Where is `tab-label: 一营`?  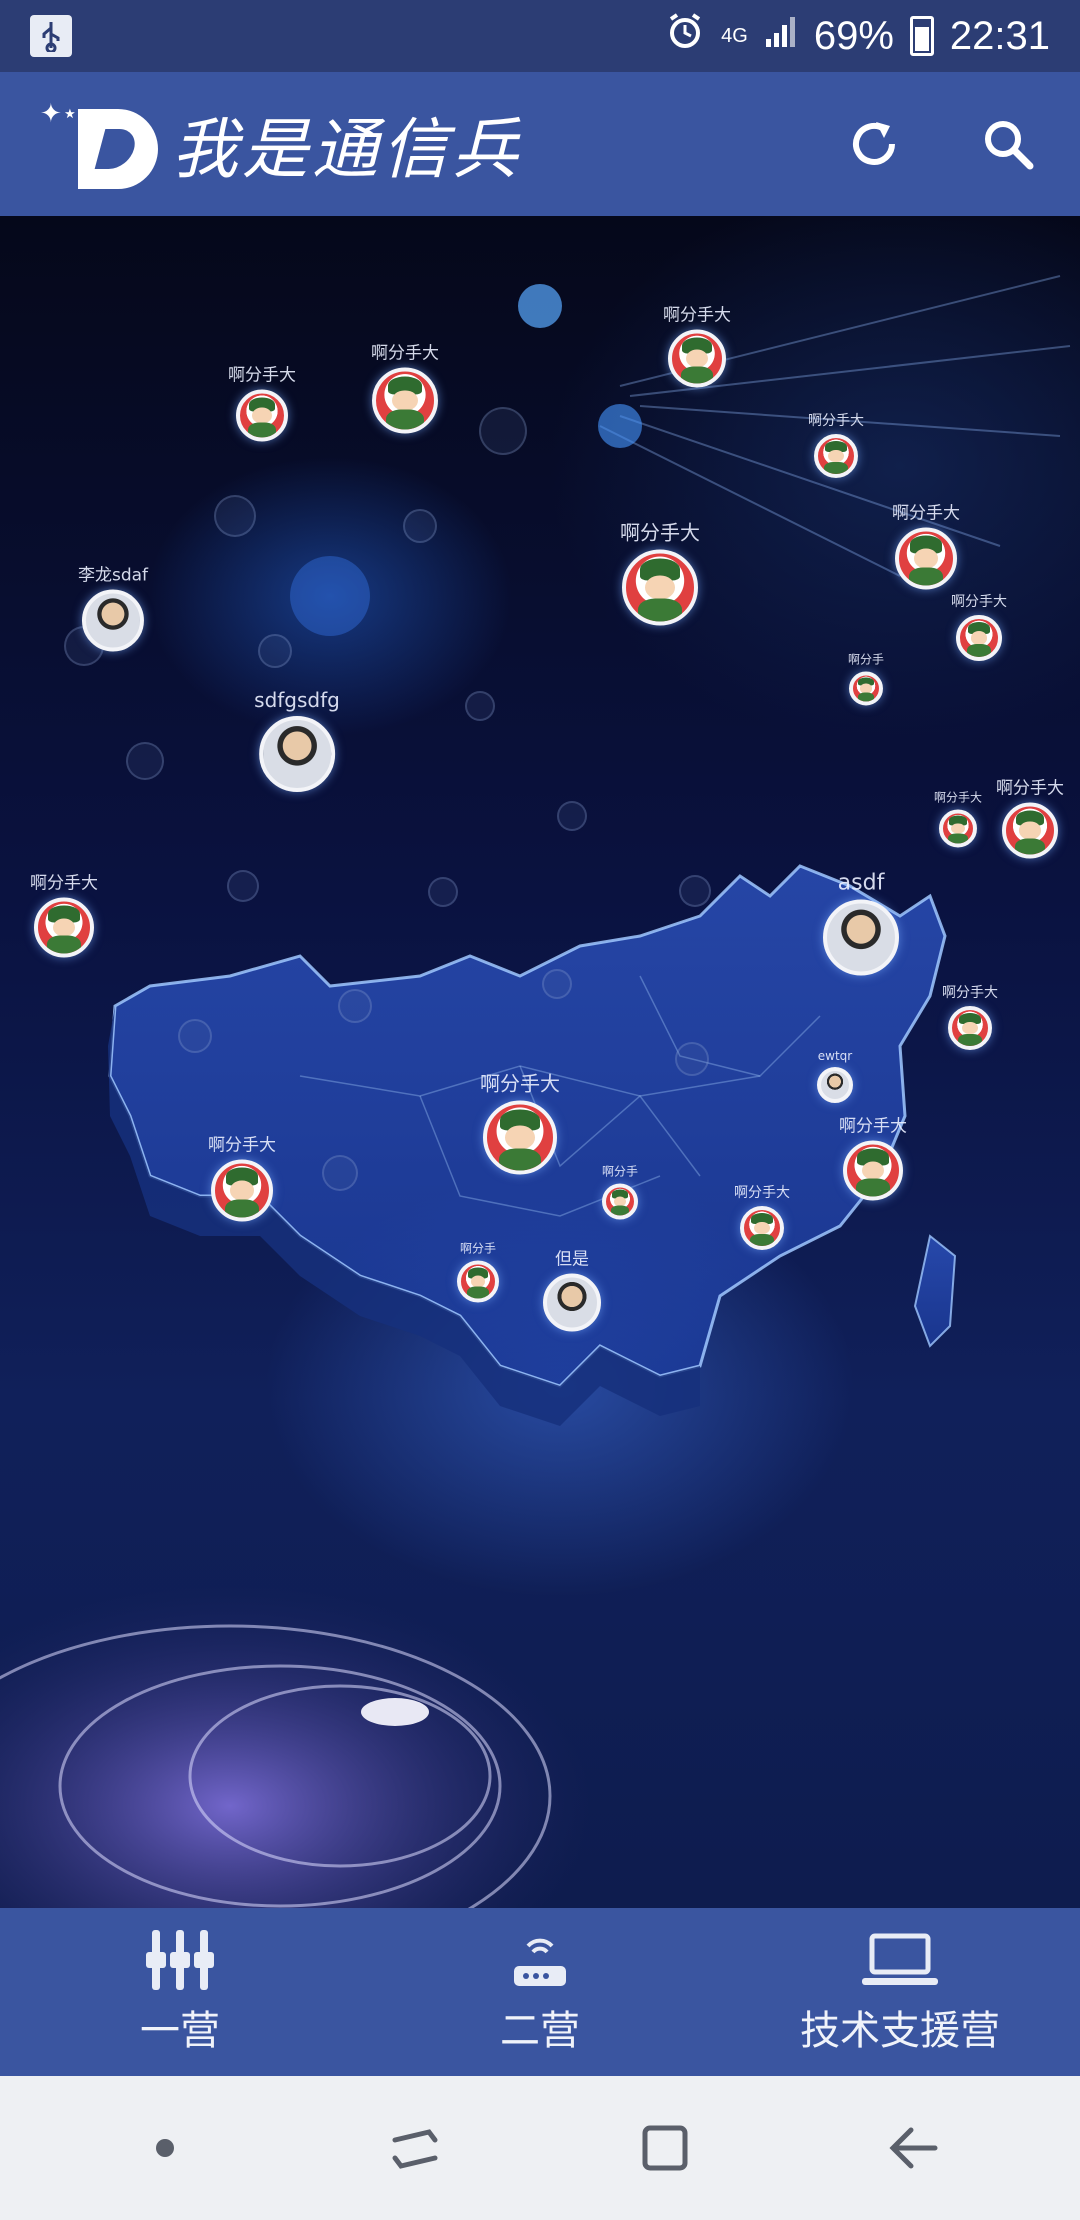
tab-label: 一营 is located at coordinates (180, 2031).